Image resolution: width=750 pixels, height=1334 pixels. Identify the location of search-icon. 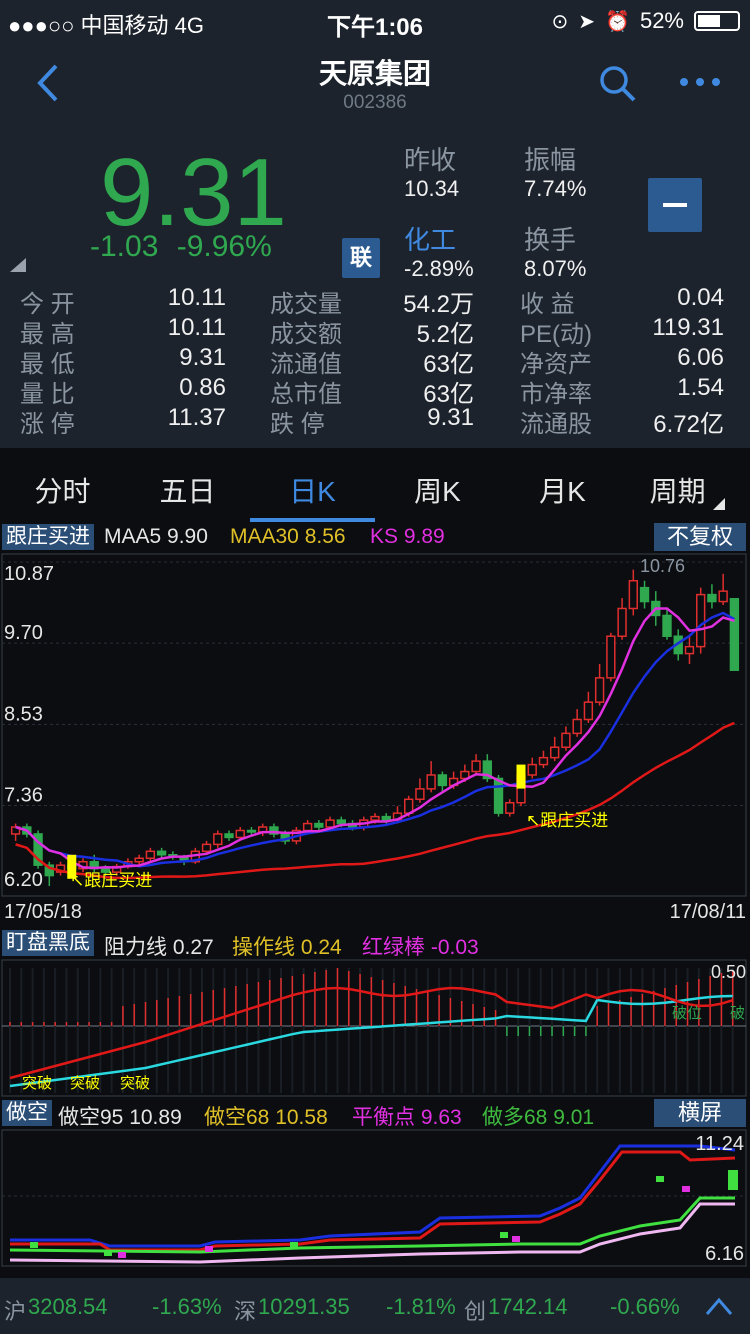
(618, 84).